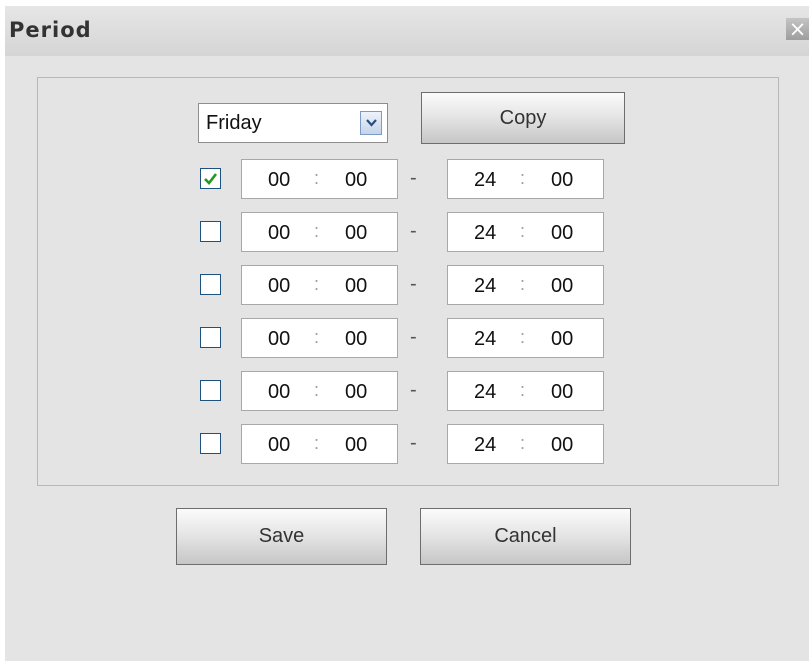 The image size is (809, 661). What do you see at coordinates (281, 536) in the screenshot?
I see `save-button: Save` at bounding box center [281, 536].